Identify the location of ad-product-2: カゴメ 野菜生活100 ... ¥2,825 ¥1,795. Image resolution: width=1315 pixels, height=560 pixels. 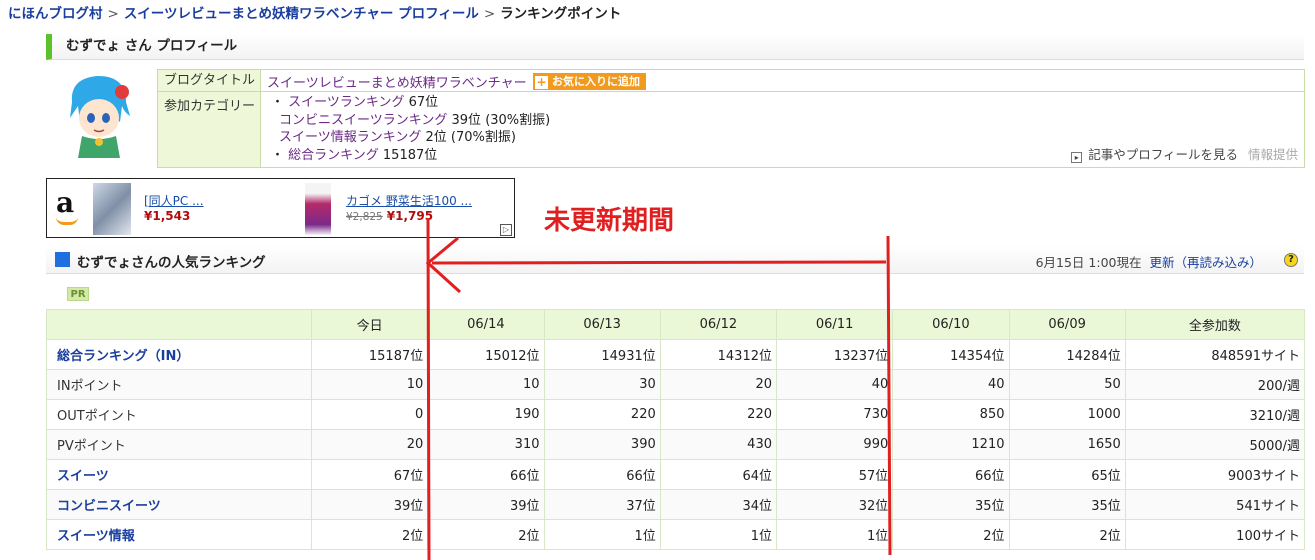
(409, 207).